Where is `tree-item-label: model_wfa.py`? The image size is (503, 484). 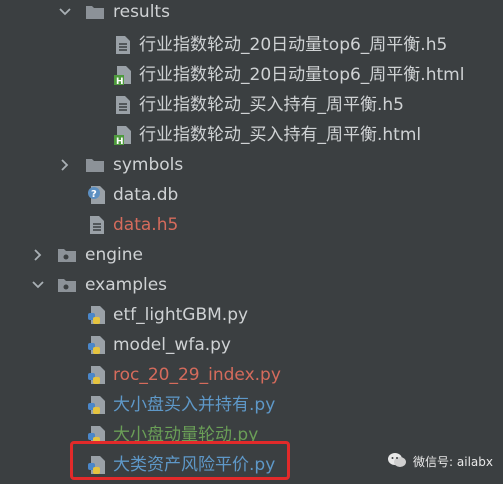 tree-item-label: model_wfa.py is located at coordinates (172, 345).